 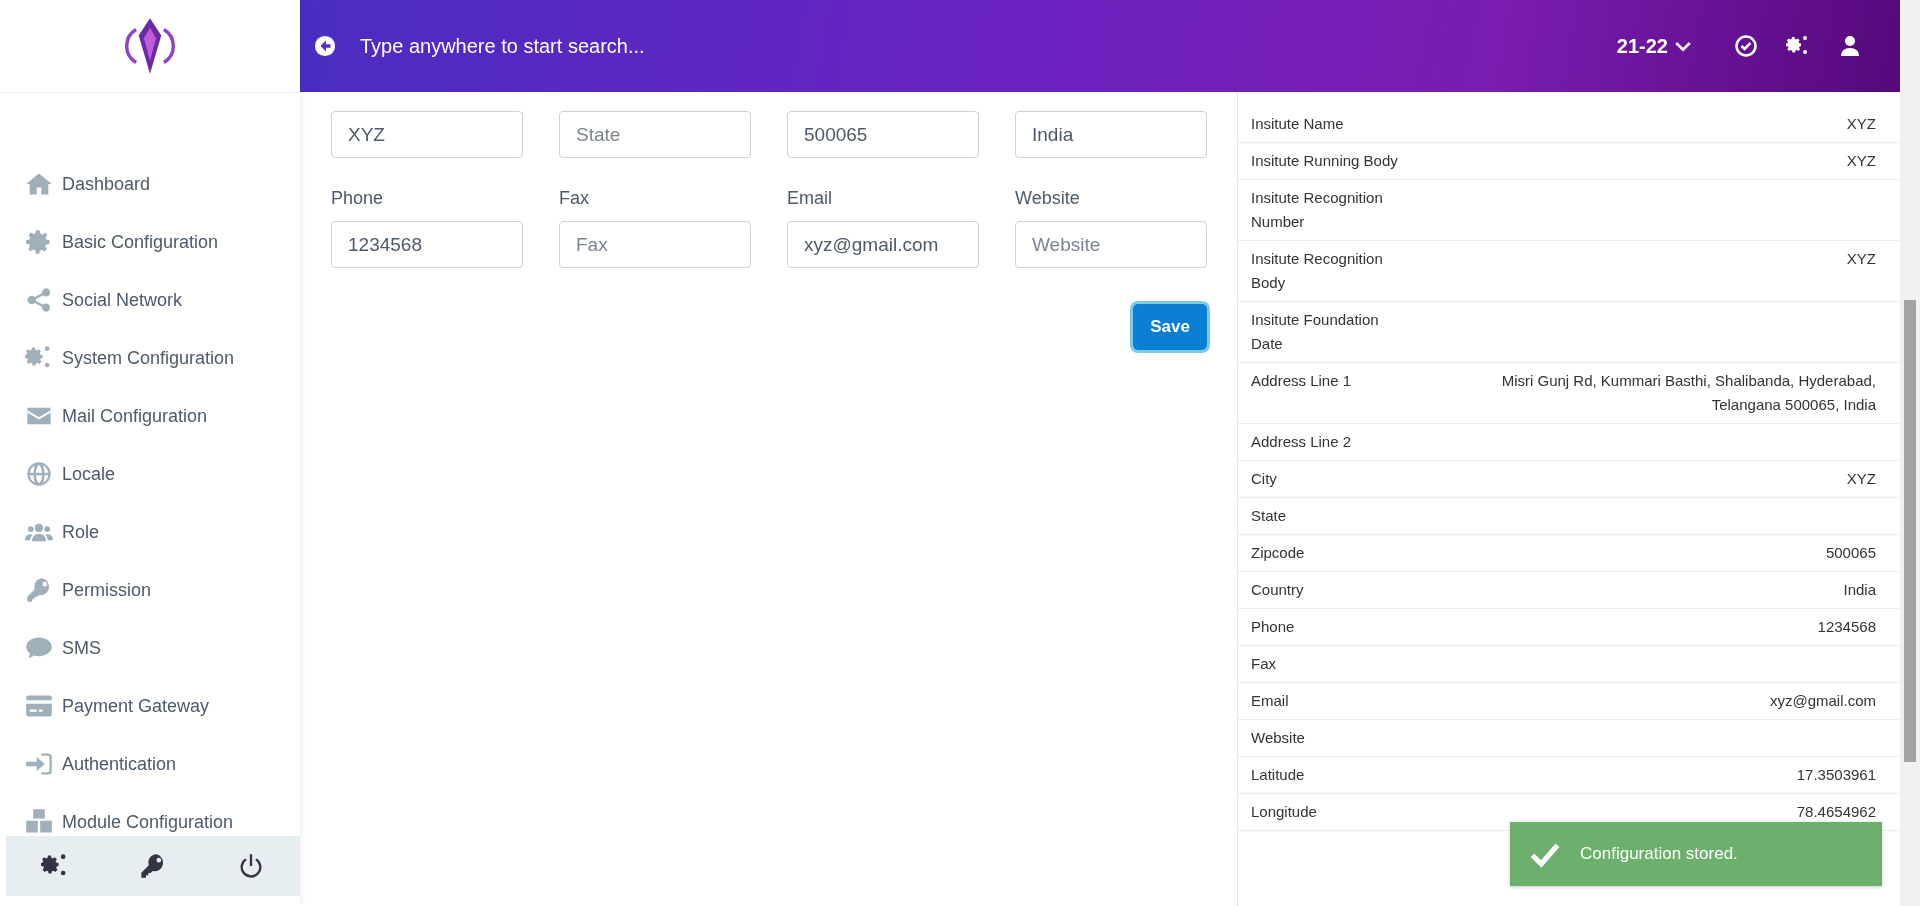 What do you see at coordinates (427, 244) in the screenshot?
I see `input-field: 1234568` at bounding box center [427, 244].